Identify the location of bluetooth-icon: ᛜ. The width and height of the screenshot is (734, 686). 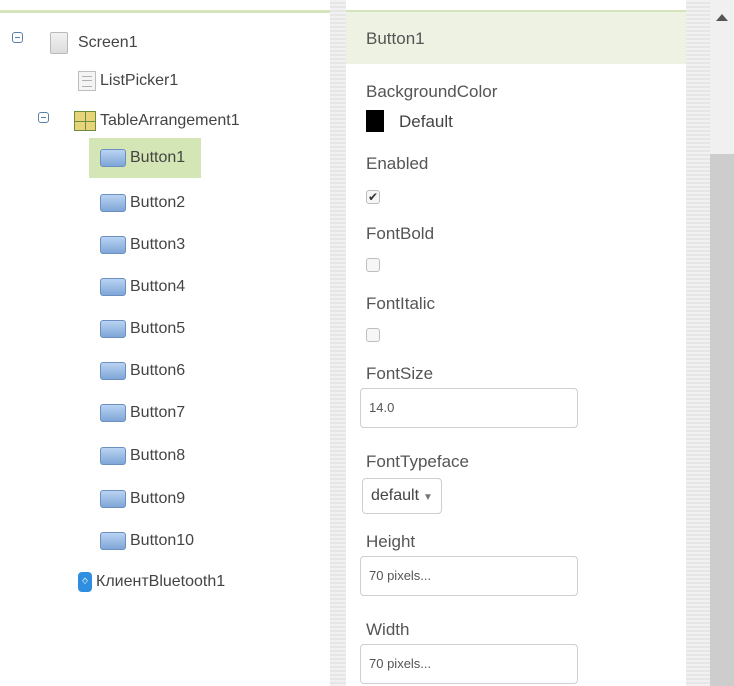
(85, 582).